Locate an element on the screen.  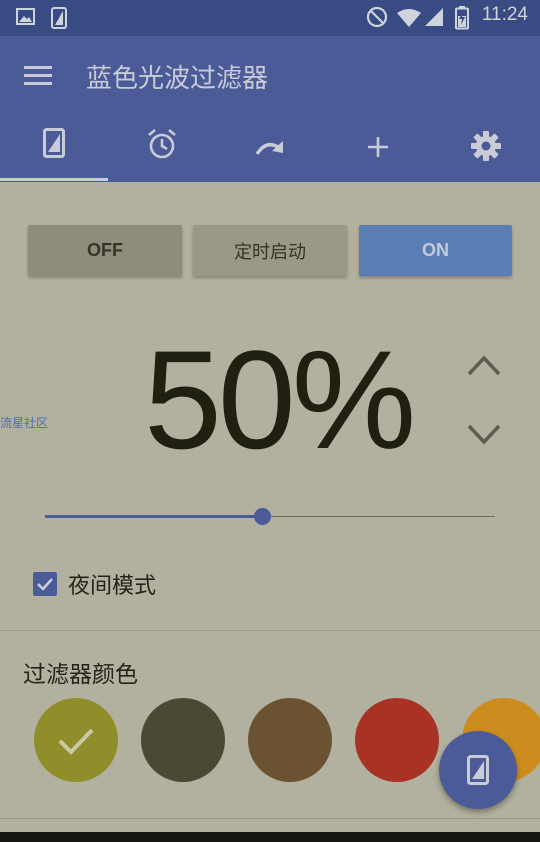
color-swatch-olive is located at coordinates (76, 740).